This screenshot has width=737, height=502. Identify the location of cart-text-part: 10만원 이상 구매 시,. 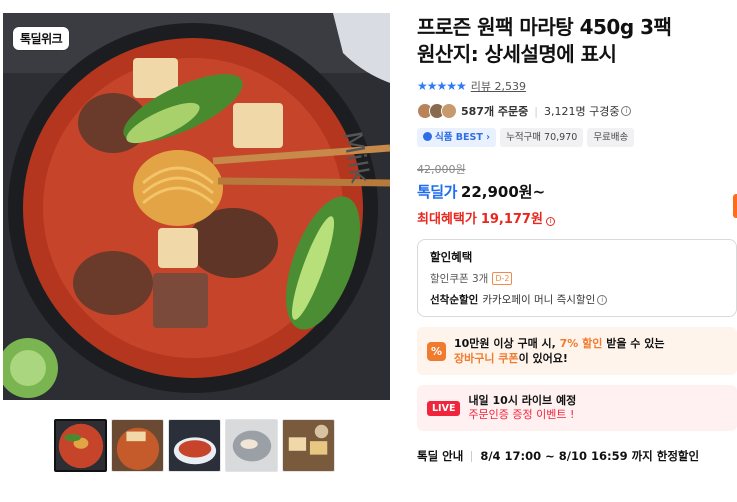
(507, 343).